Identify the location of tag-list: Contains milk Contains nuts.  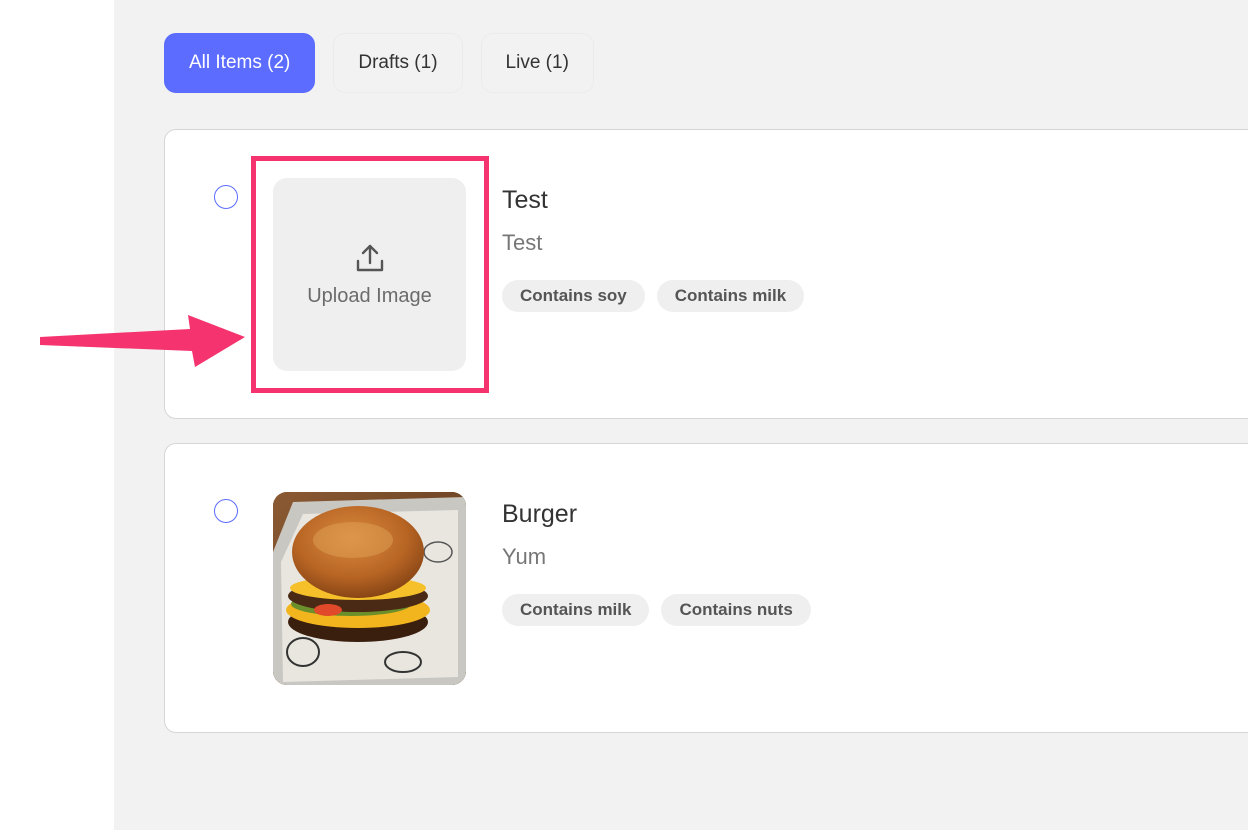
(656, 610).